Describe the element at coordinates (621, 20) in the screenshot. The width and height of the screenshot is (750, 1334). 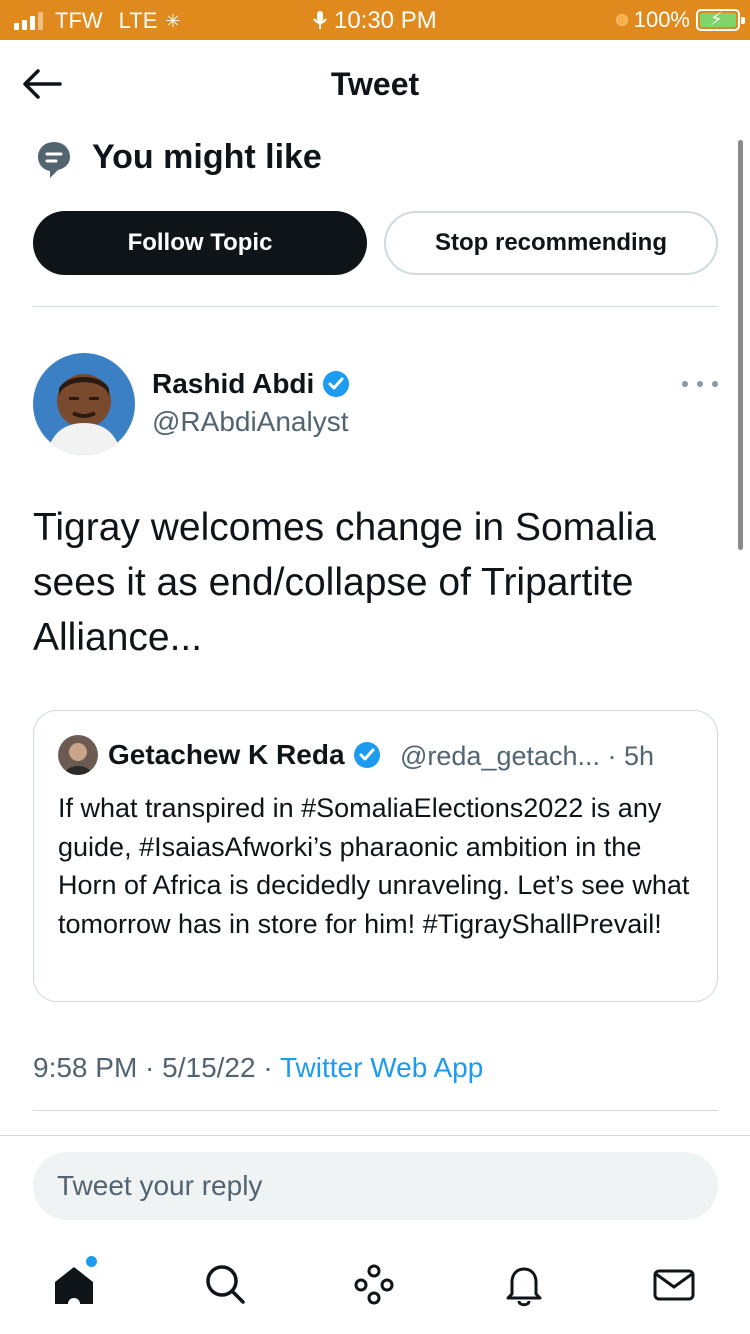
I see `recording-dot-icon` at that location.